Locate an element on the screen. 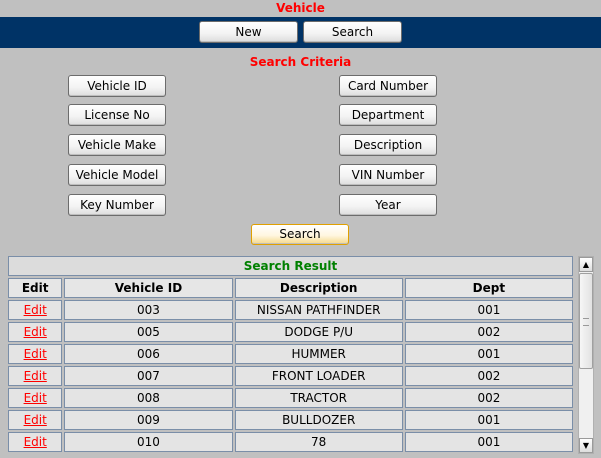 The height and width of the screenshot is (458, 601). department-button: Department is located at coordinates (388, 115).